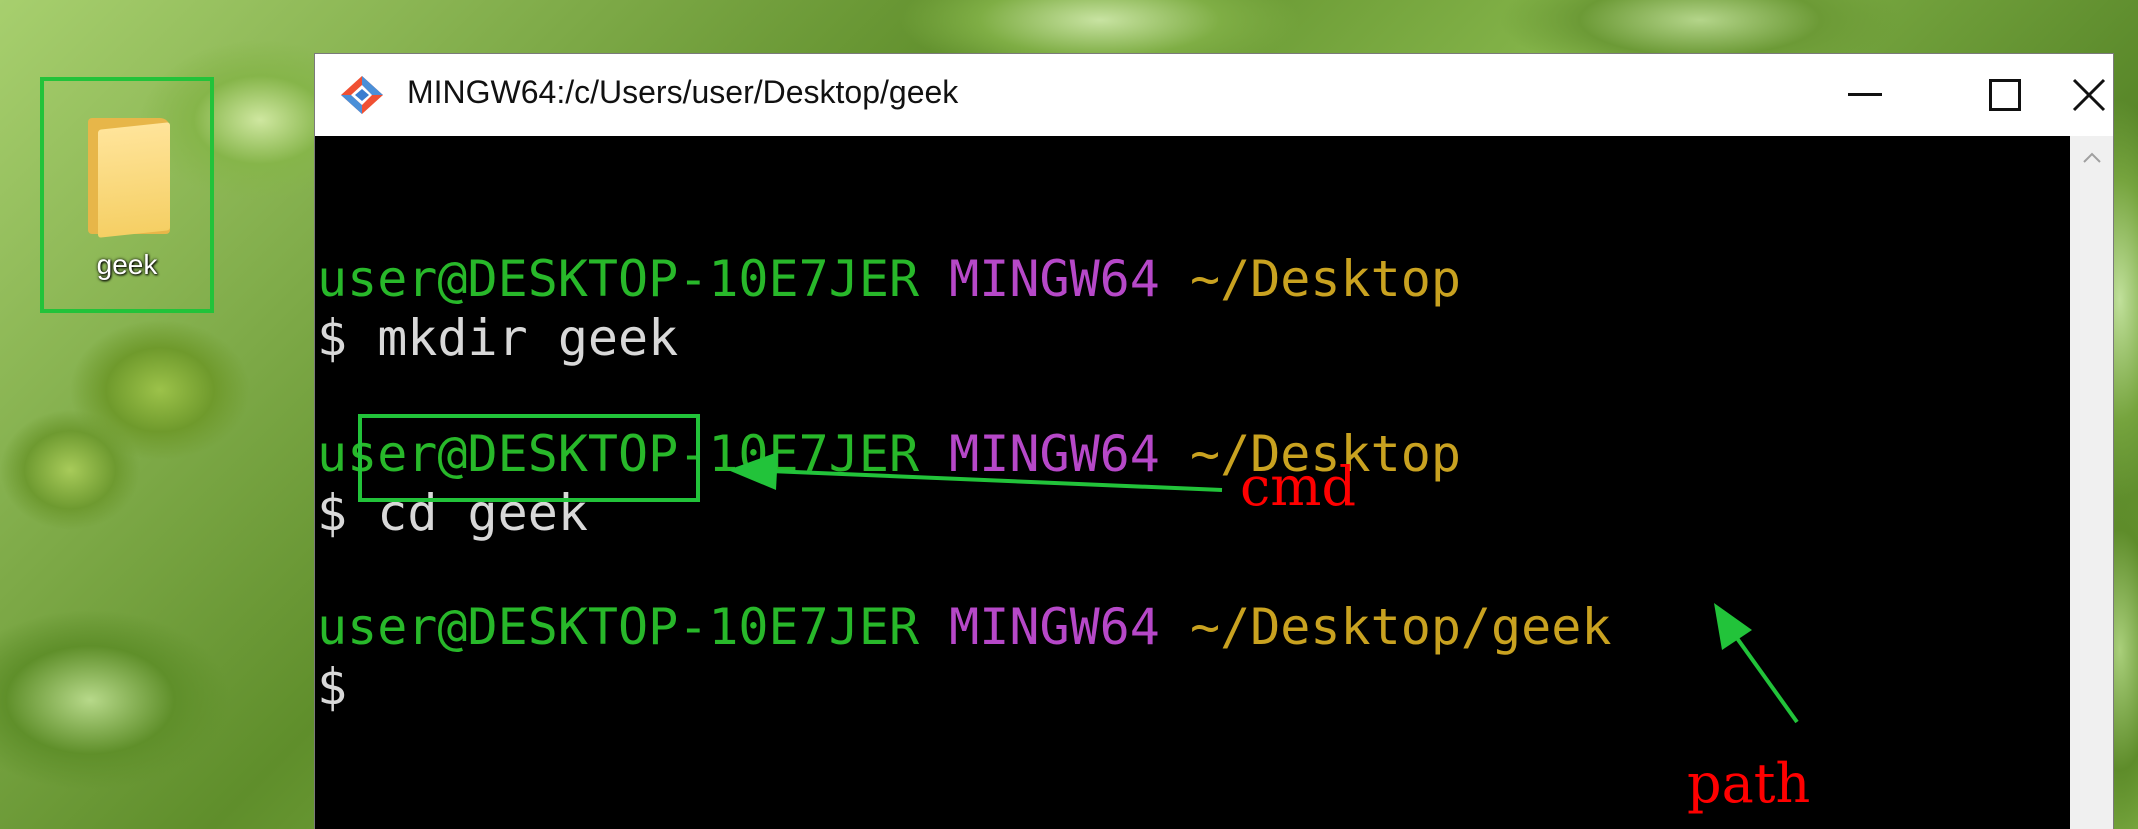  I want to click on command-highlight-box, so click(529, 458).